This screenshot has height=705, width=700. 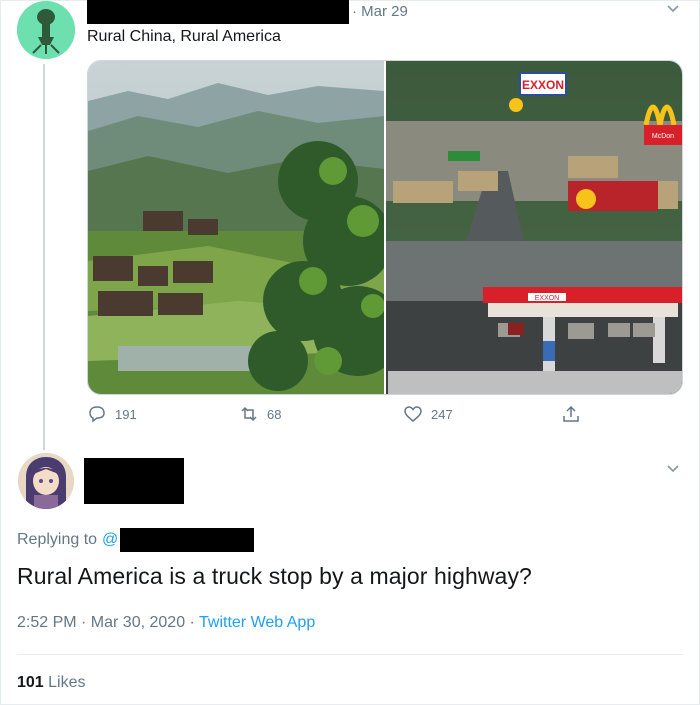 What do you see at coordinates (44, 257) in the screenshot?
I see `thread-line` at bounding box center [44, 257].